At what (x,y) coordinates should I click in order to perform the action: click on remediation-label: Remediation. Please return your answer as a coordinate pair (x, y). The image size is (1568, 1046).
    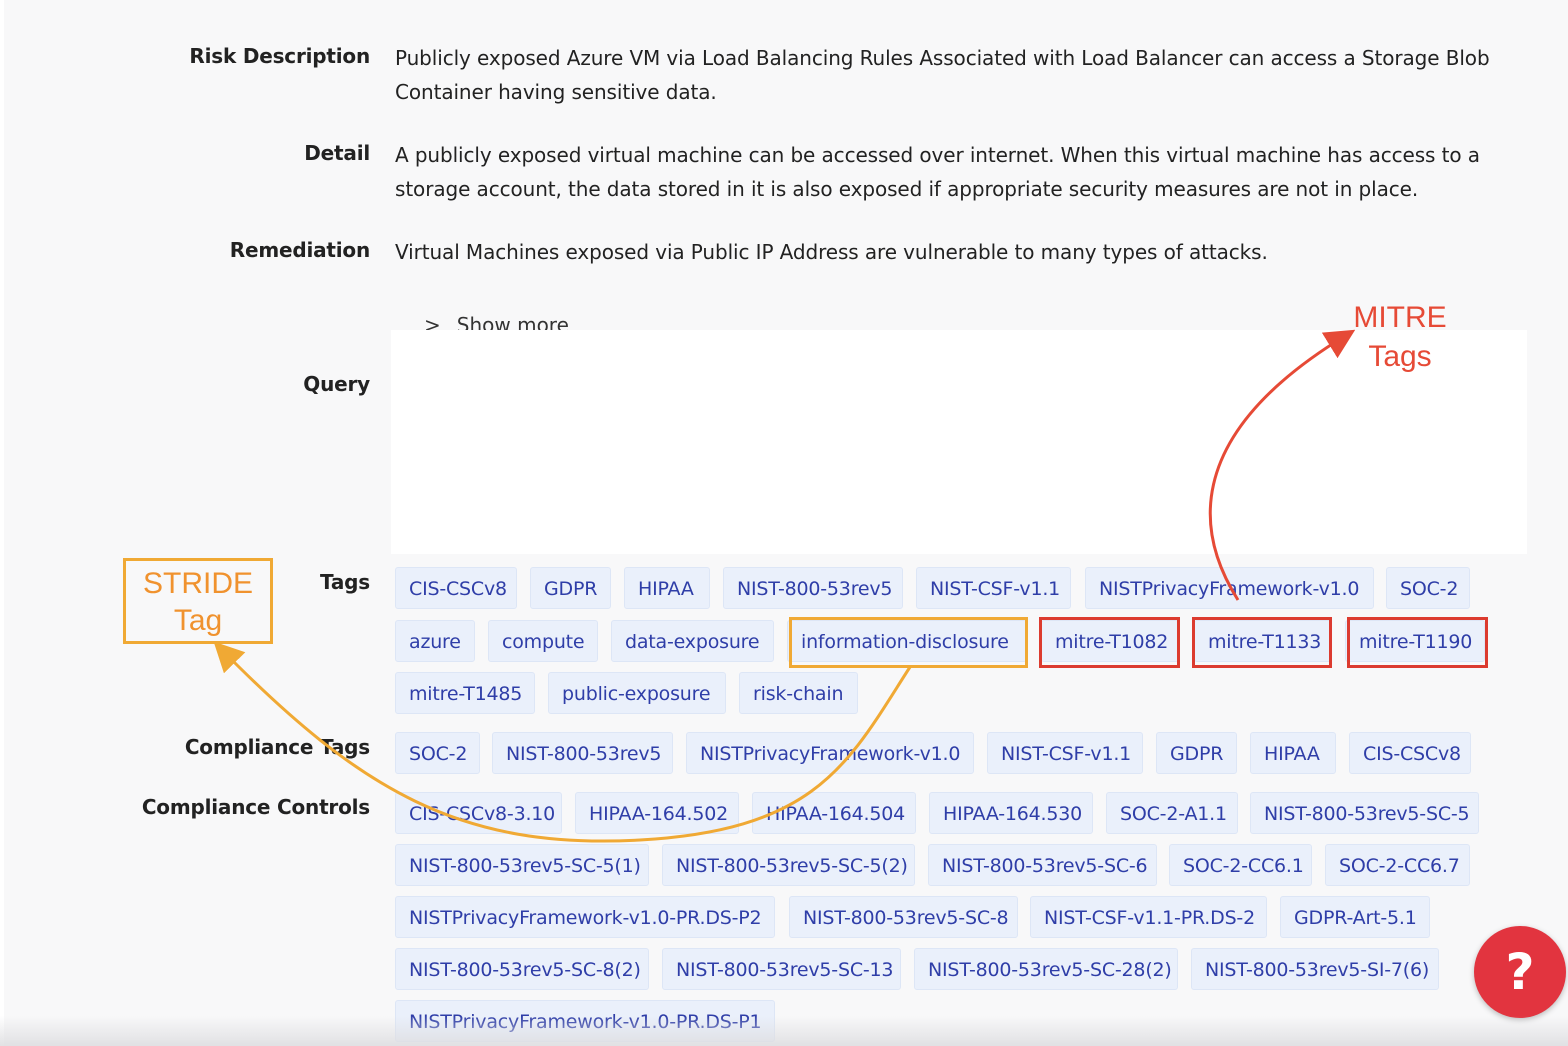
    Looking at the image, I should click on (299, 250).